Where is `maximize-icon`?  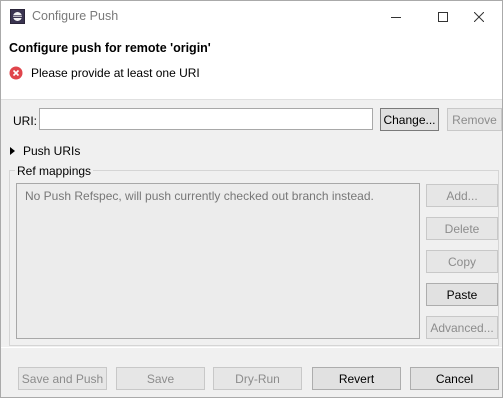 maximize-icon is located at coordinates (443, 16).